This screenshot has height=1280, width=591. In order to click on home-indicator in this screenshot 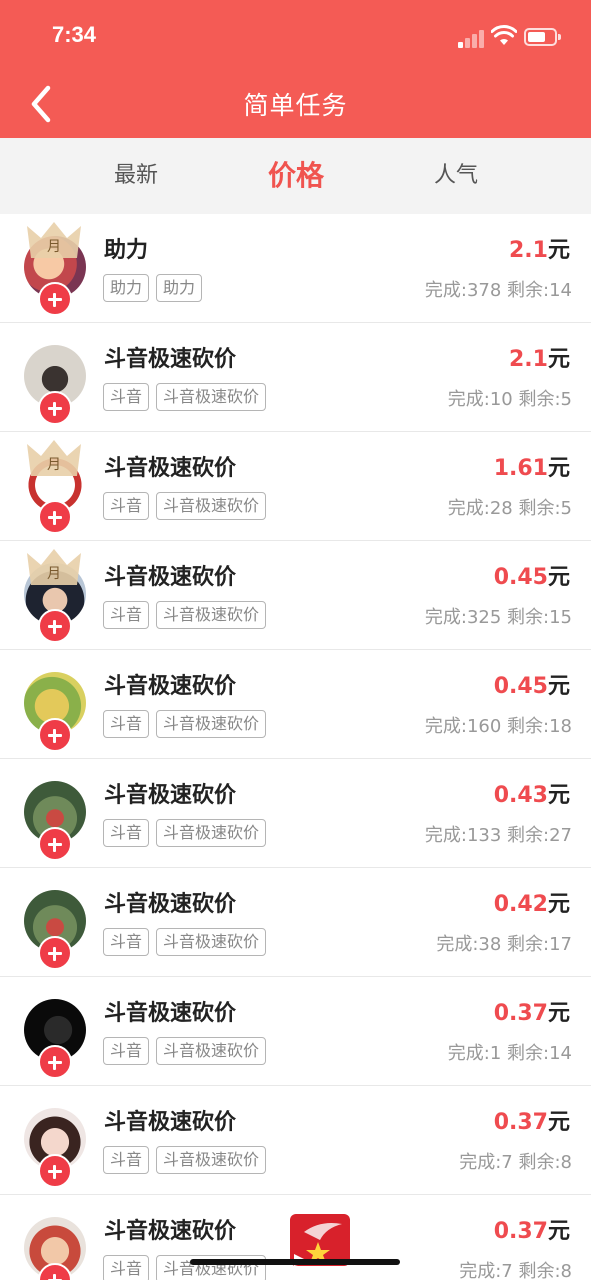, I will do `click(295, 1262)`.